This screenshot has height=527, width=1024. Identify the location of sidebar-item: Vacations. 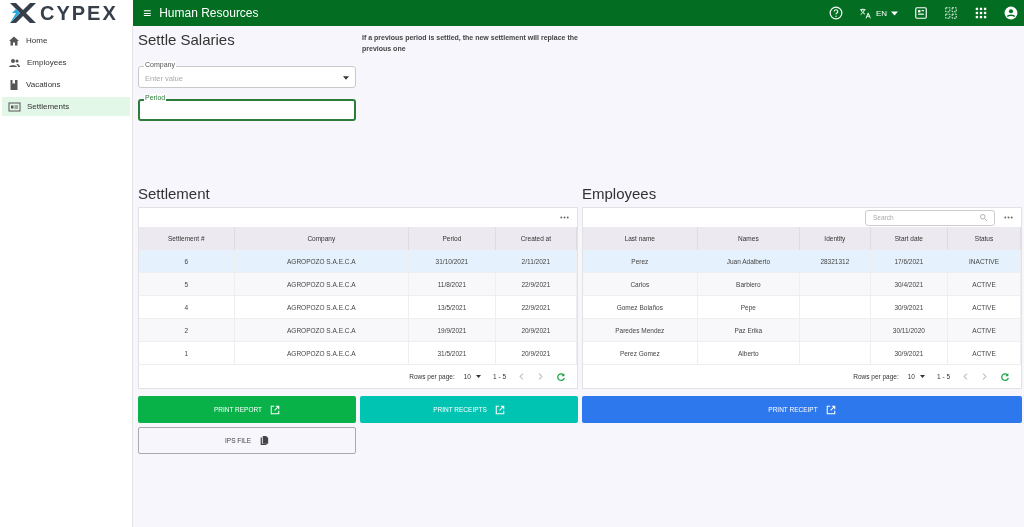
(66, 84).